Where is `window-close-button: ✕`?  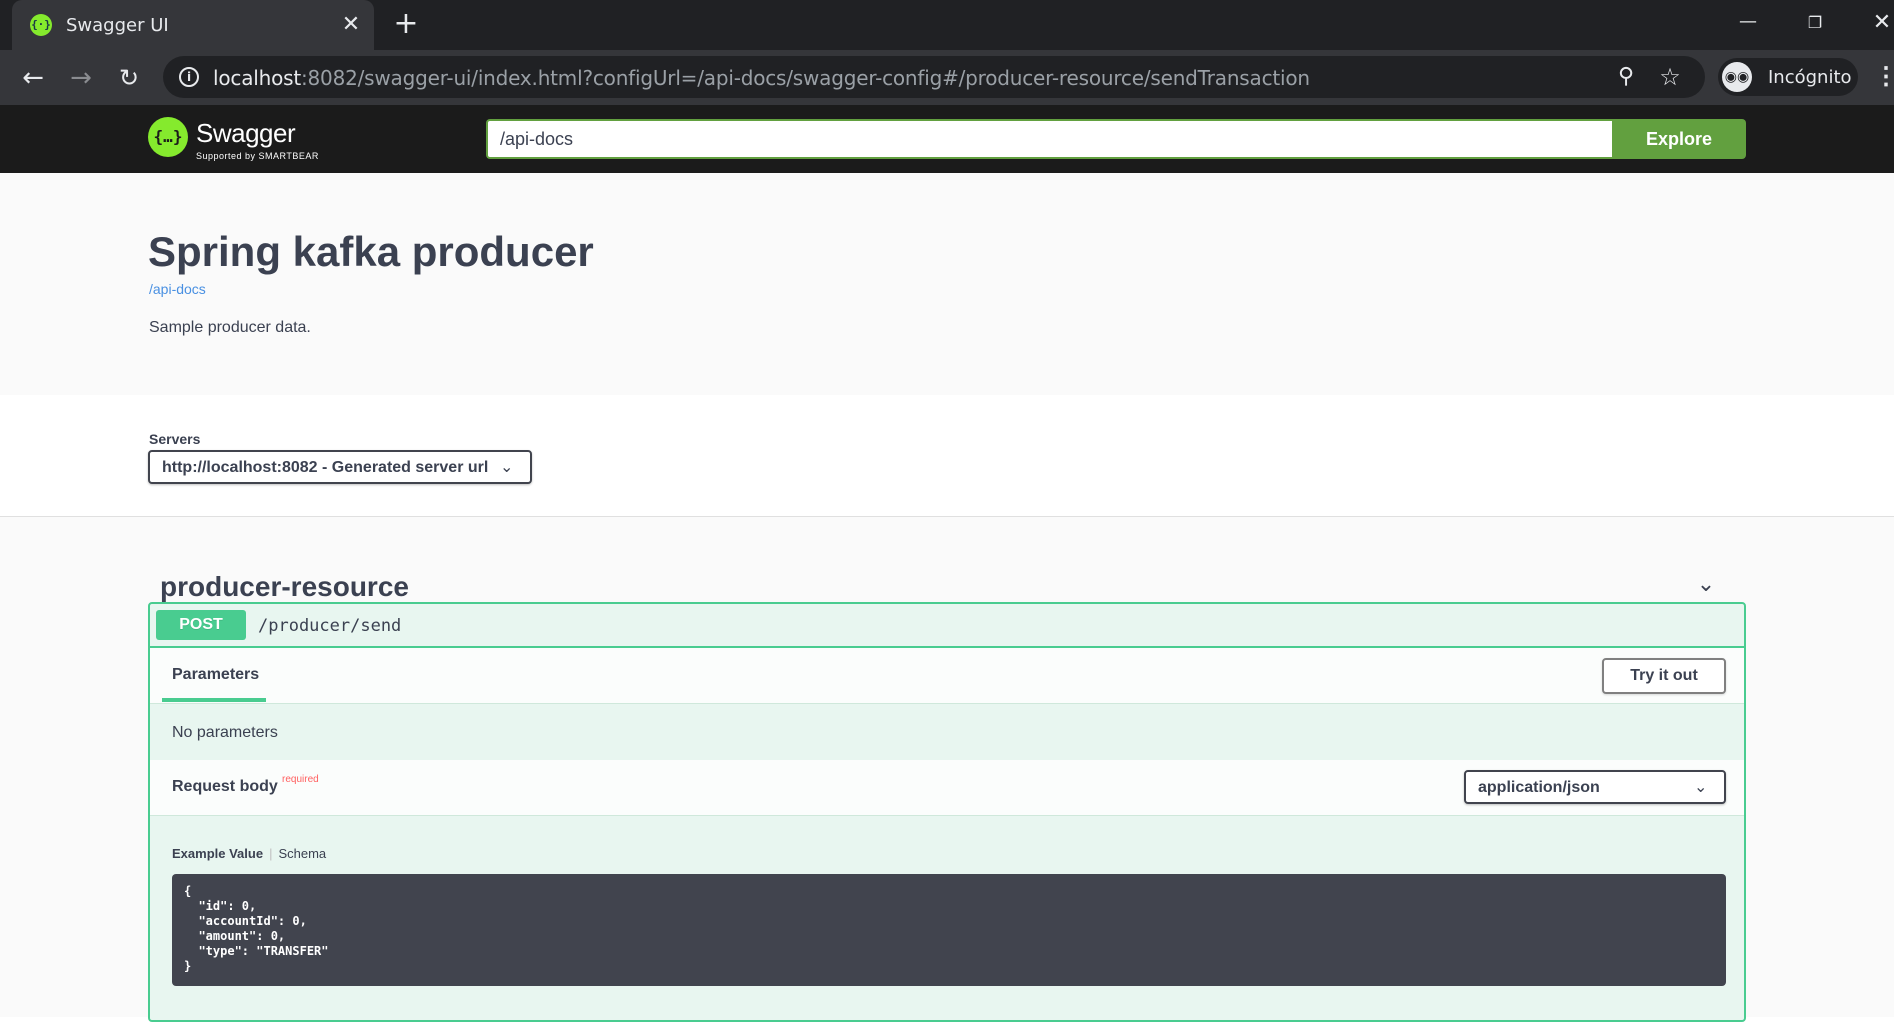 window-close-button: ✕ is located at coordinates (1878, 23).